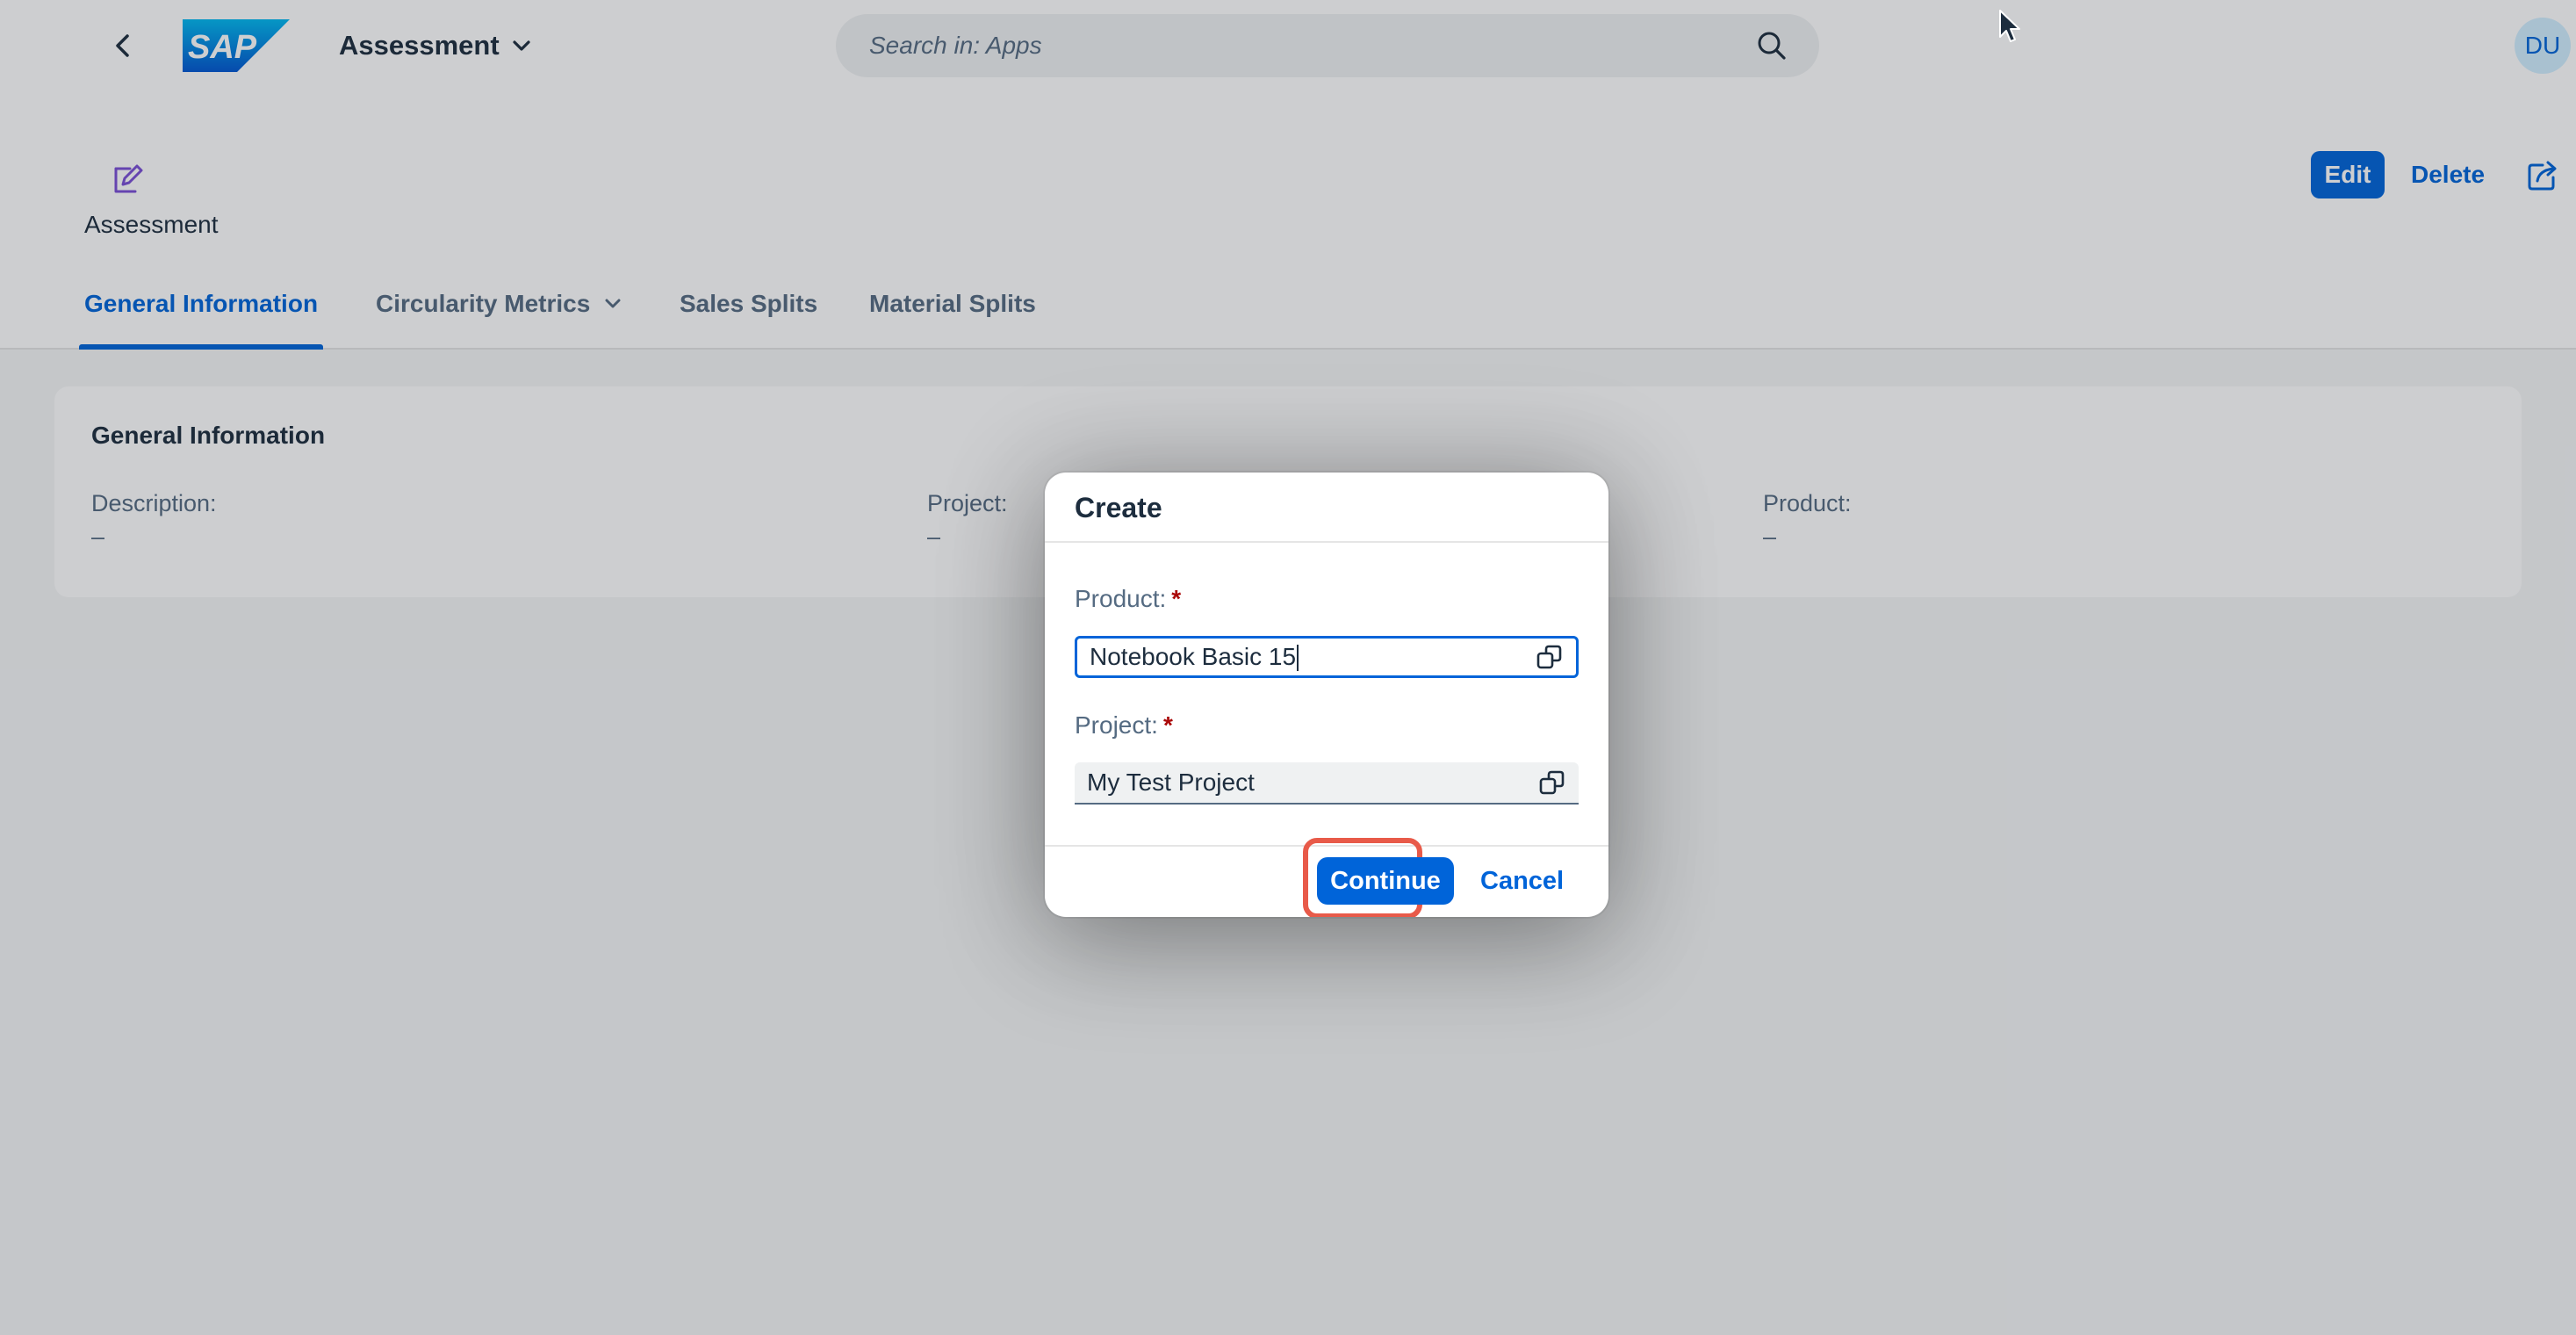  Describe the element at coordinates (1171, 782) in the screenshot. I see `project-input-value: My Test Project` at that location.